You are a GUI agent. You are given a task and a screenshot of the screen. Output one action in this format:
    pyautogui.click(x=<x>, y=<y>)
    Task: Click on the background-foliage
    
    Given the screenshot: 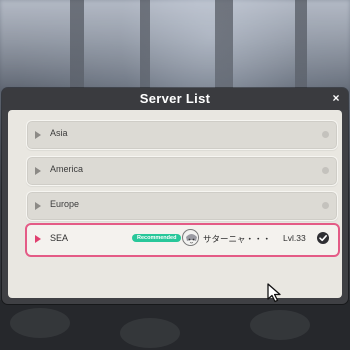 What is the action you would take?
    pyautogui.click(x=175, y=325)
    